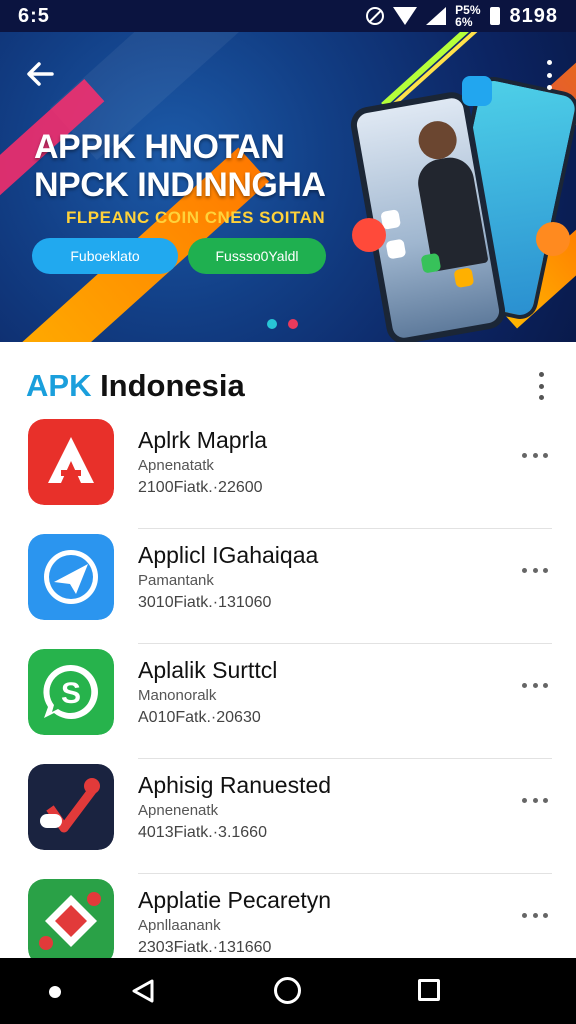 The height and width of the screenshot is (1024, 576). Describe the element at coordinates (405, 16) in the screenshot. I see `wifi-icon` at that location.